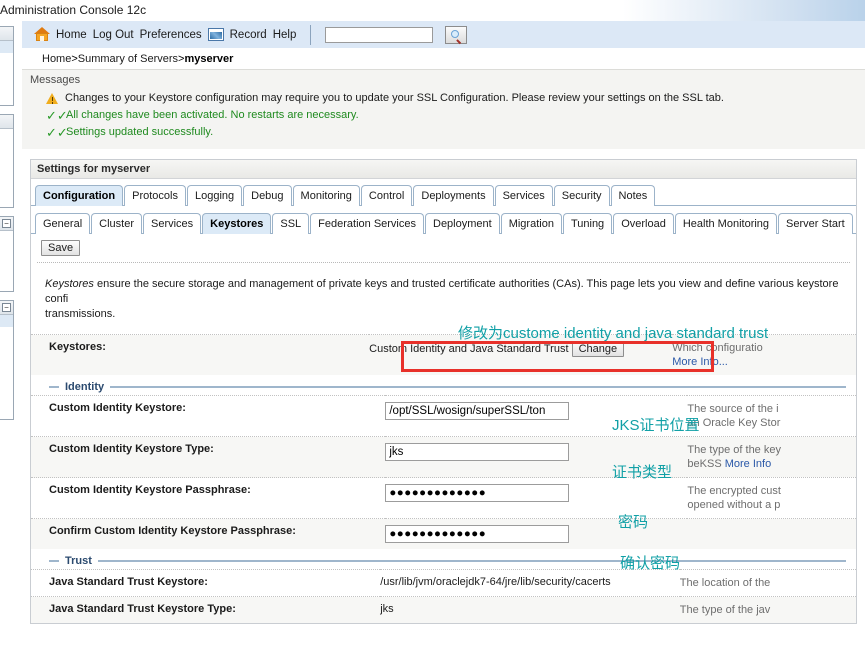 This screenshot has height=649, width=865. I want to click on magnifier-icon, so click(455, 33).